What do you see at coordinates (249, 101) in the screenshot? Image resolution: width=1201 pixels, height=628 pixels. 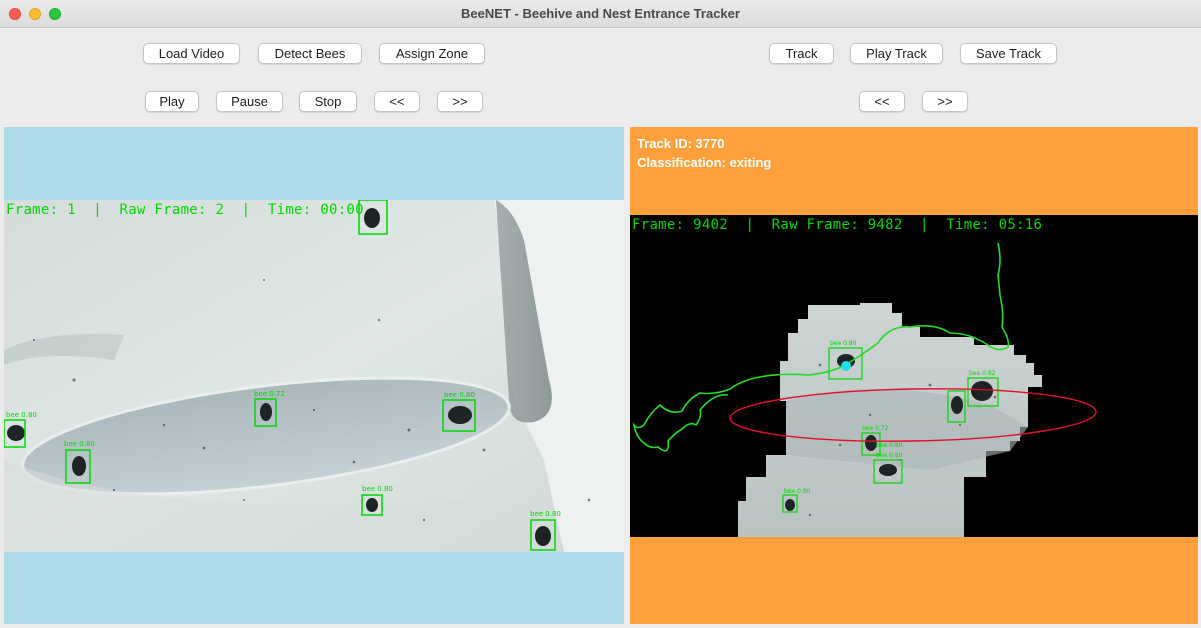 I see `pause-button: Pause` at bounding box center [249, 101].